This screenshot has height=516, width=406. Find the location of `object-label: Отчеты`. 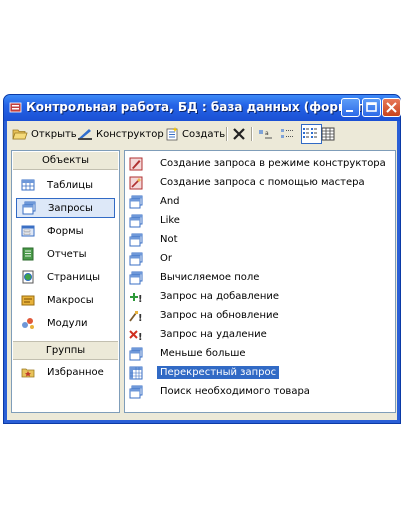

object-label: Отчеты is located at coordinates (67, 254).